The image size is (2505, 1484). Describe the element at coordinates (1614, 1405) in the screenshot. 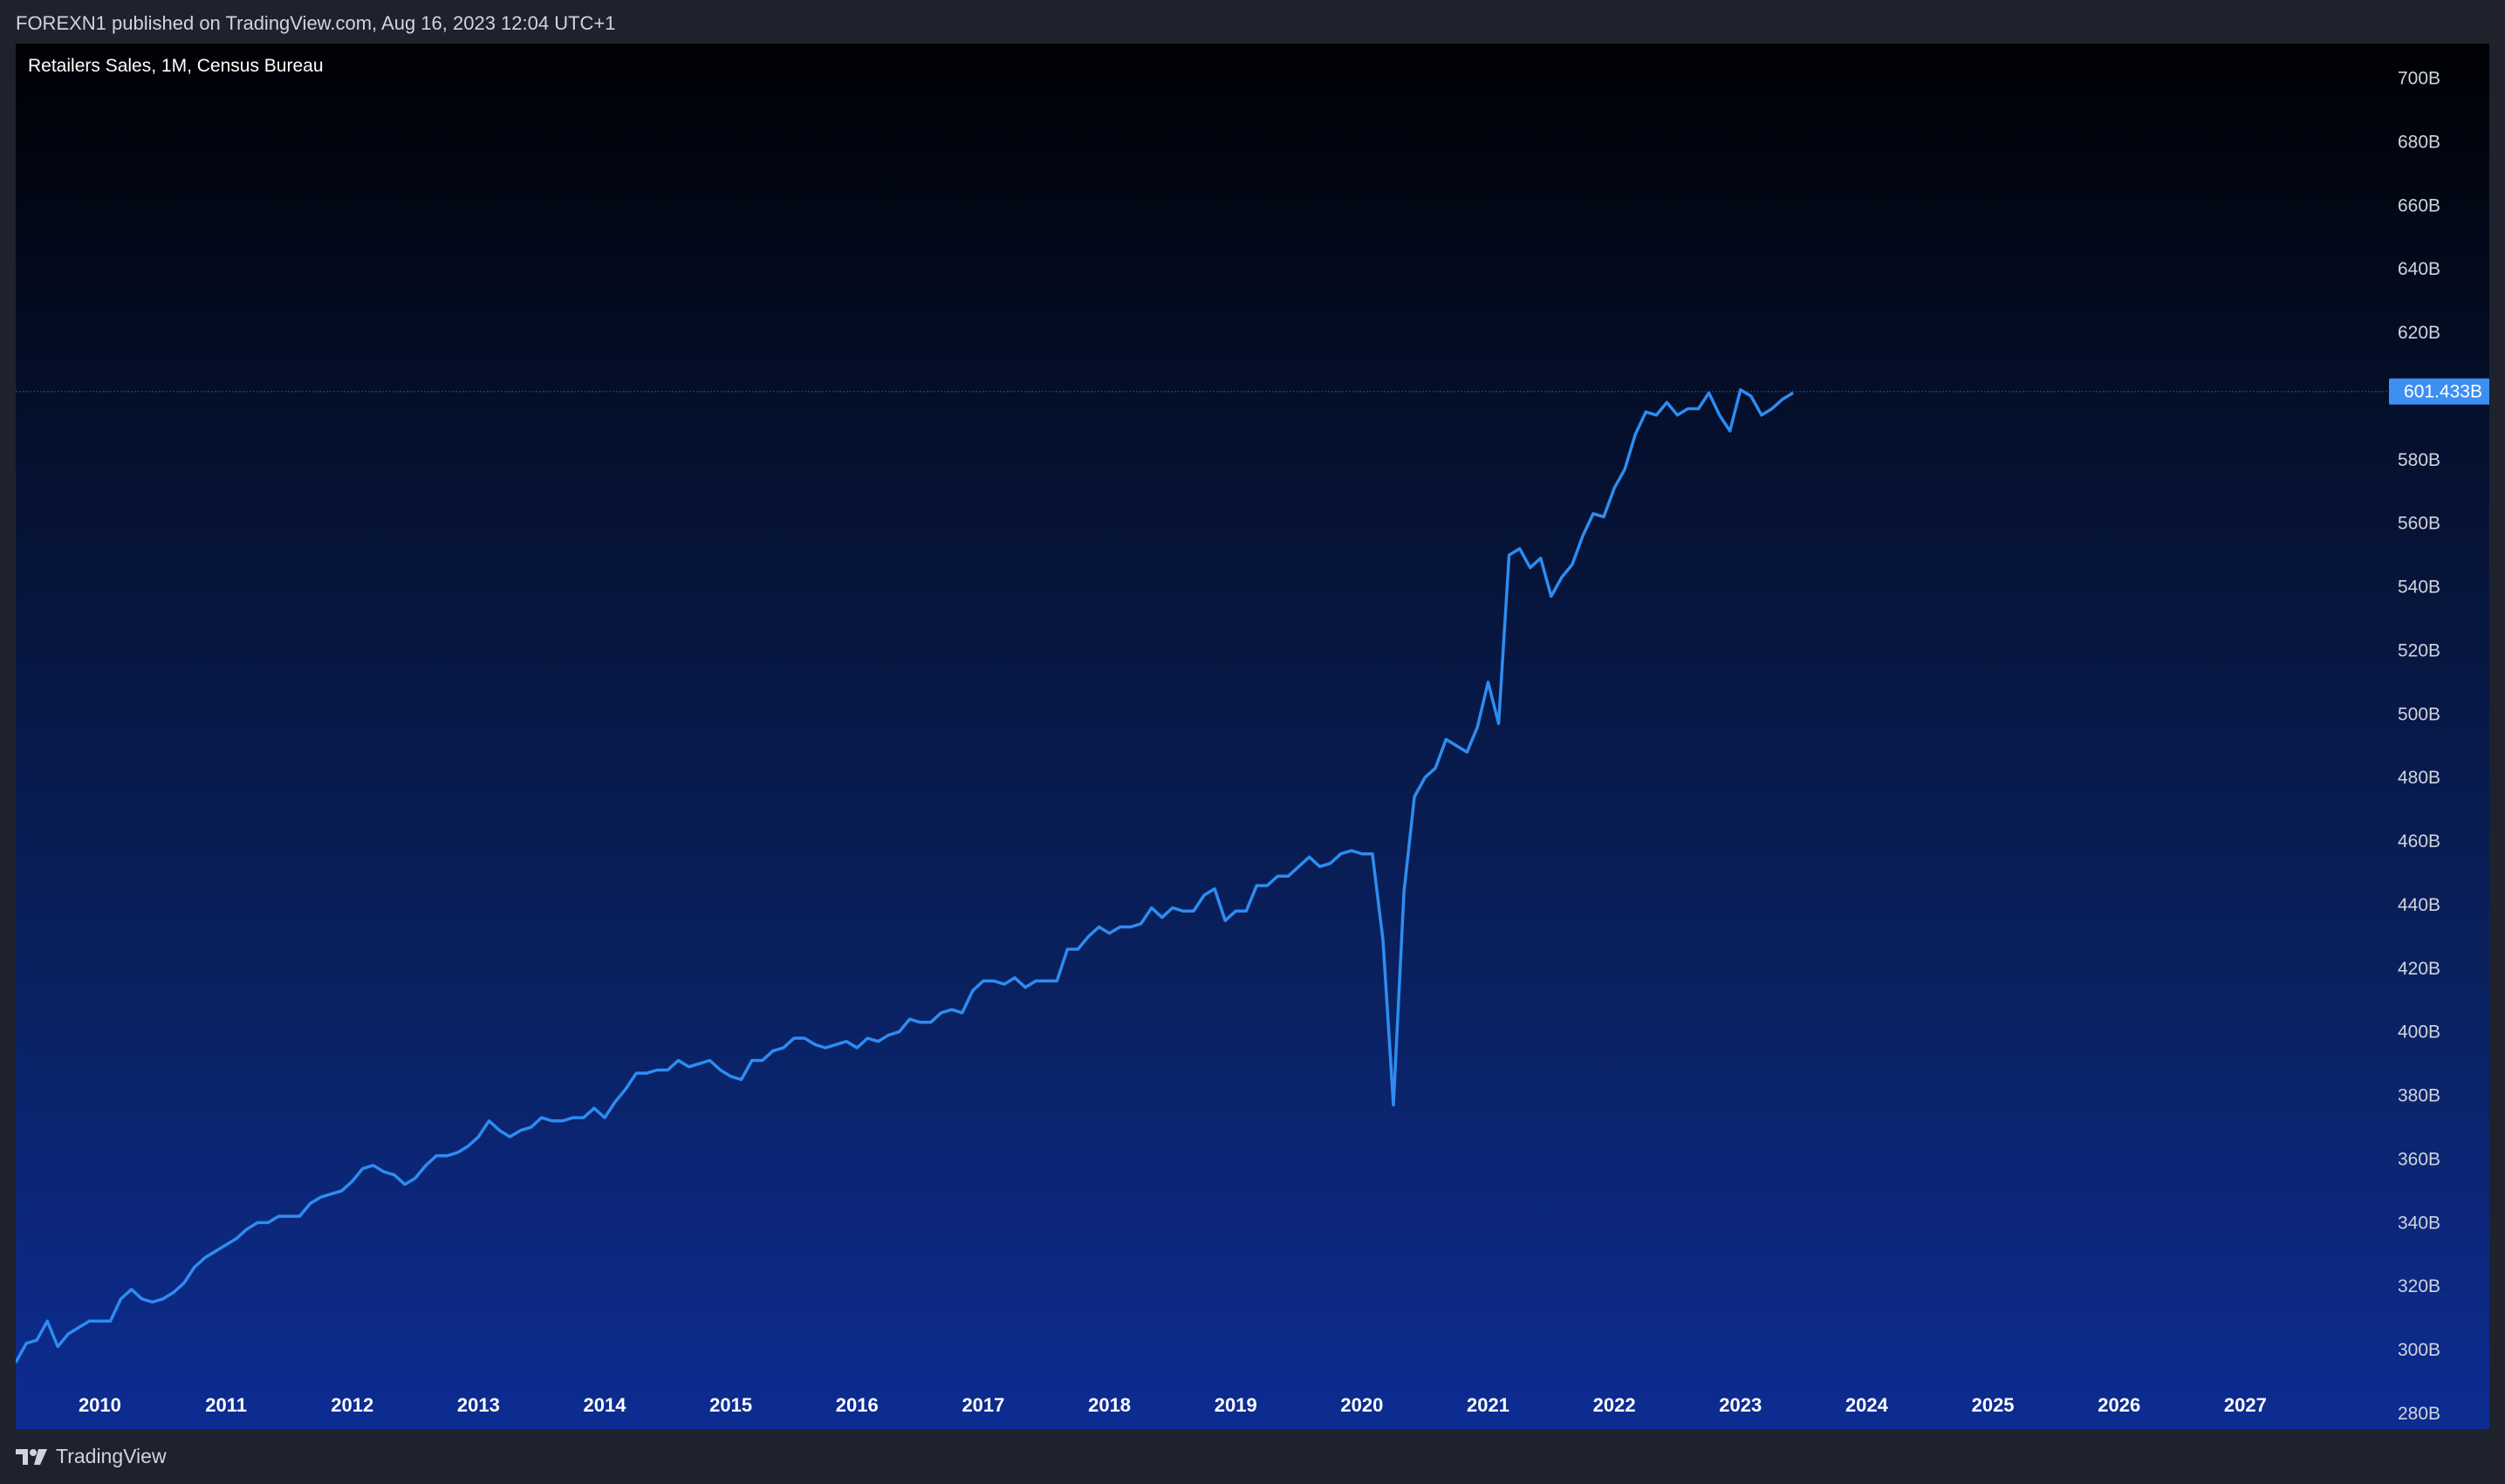

I see `x-tick-label: 2022` at that location.